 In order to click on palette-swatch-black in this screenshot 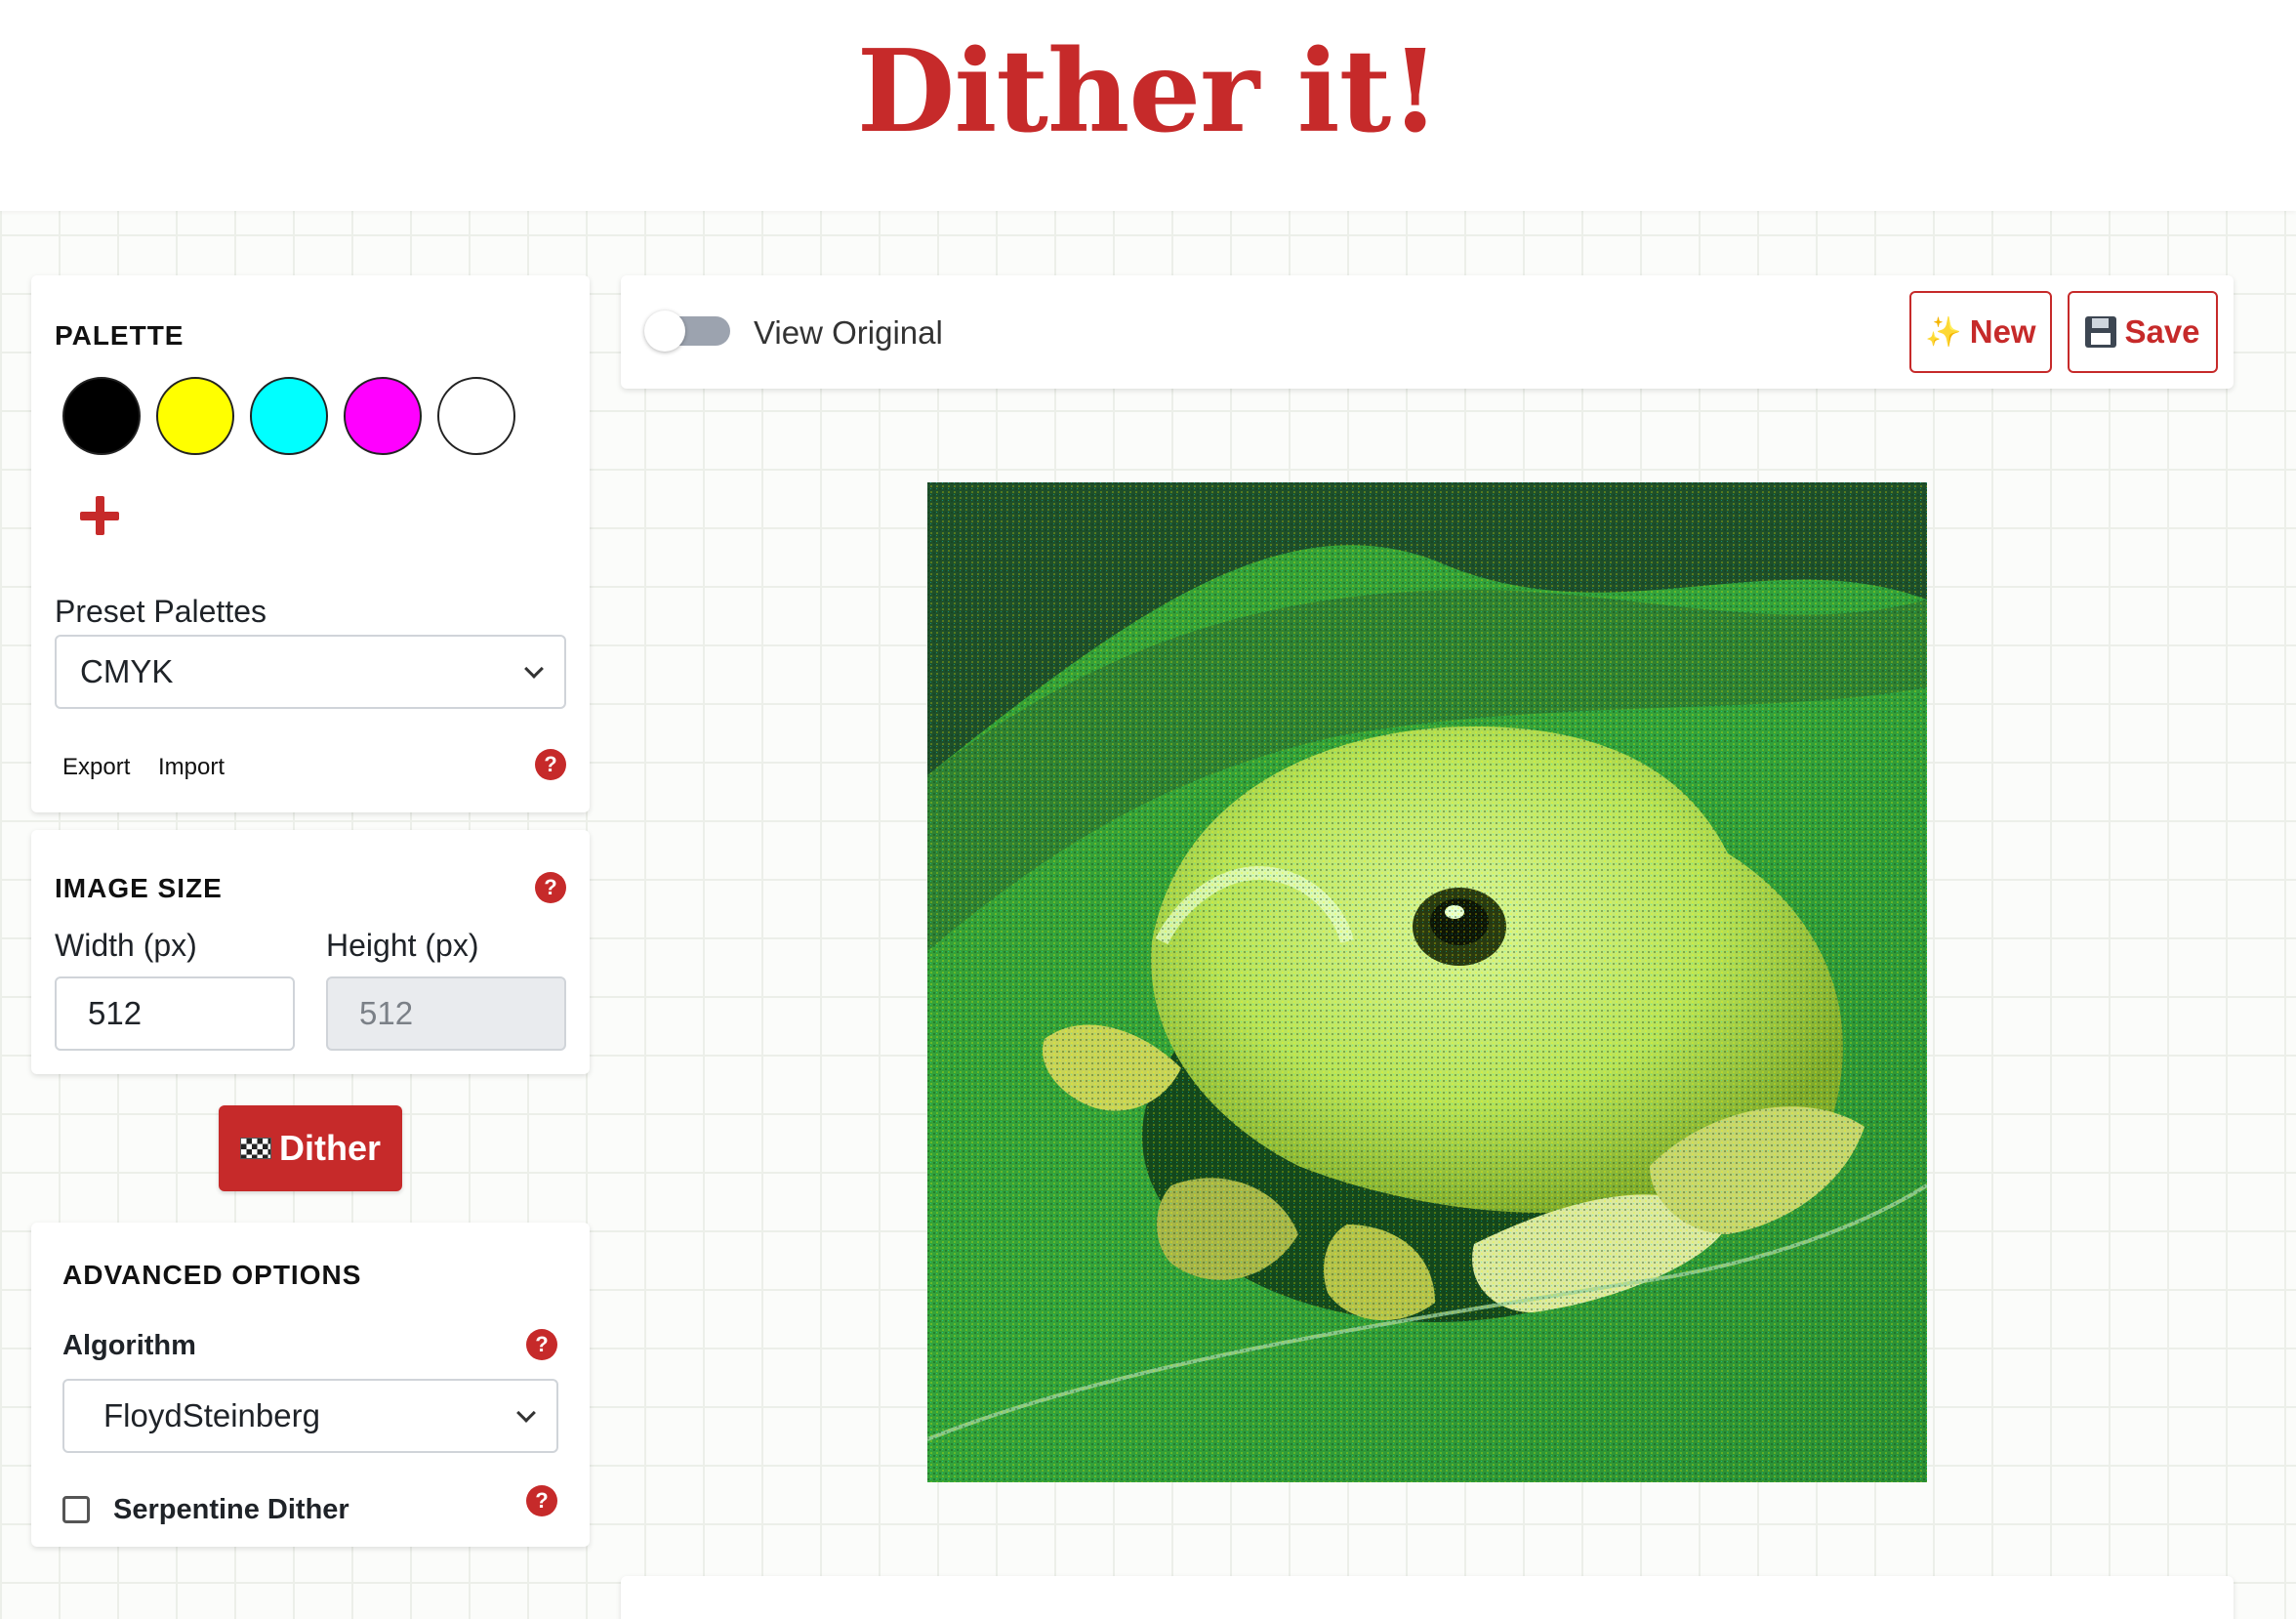, I will do `click(101, 416)`.